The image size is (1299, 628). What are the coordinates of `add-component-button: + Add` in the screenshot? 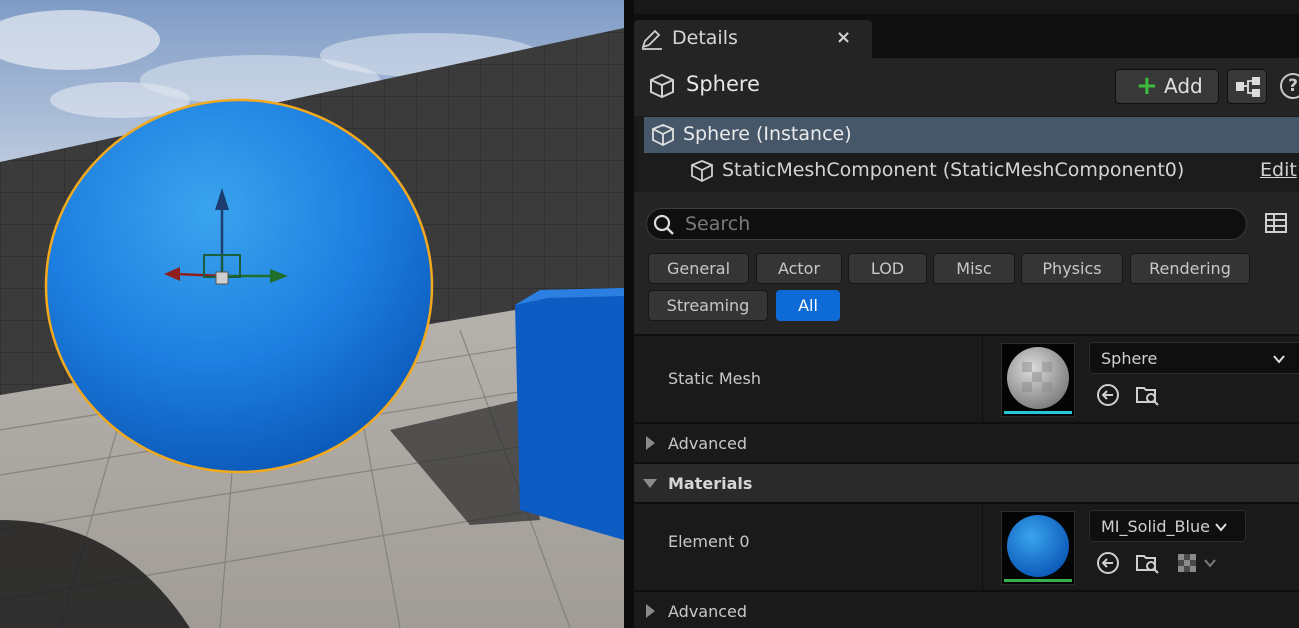 It's located at (1167, 86).